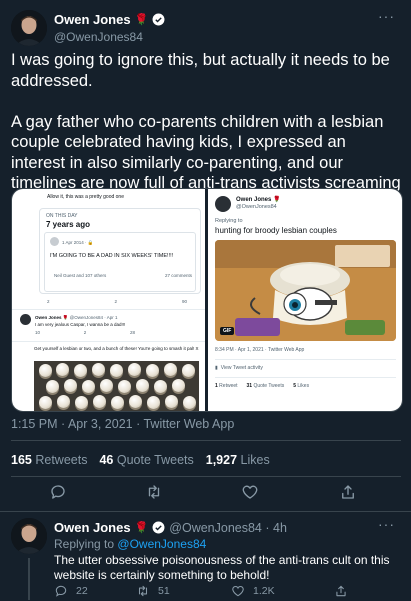 This screenshot has height=601, width=411. I want to click on right-activity-row: ▮ View Tweet activity, so click(239, 368).